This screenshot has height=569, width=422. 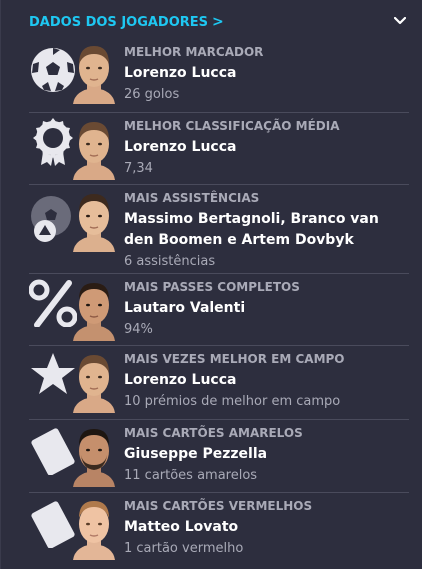 What do you see at coordinates (138, 168) in the screenshot?
I see `stat-value: 7,34` at bounding box center [138, 168].